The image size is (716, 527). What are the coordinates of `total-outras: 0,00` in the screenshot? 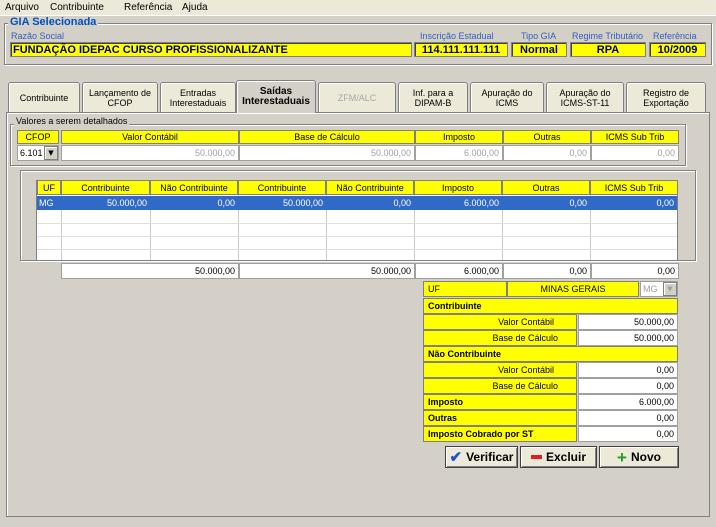 It's located at (547, 271).